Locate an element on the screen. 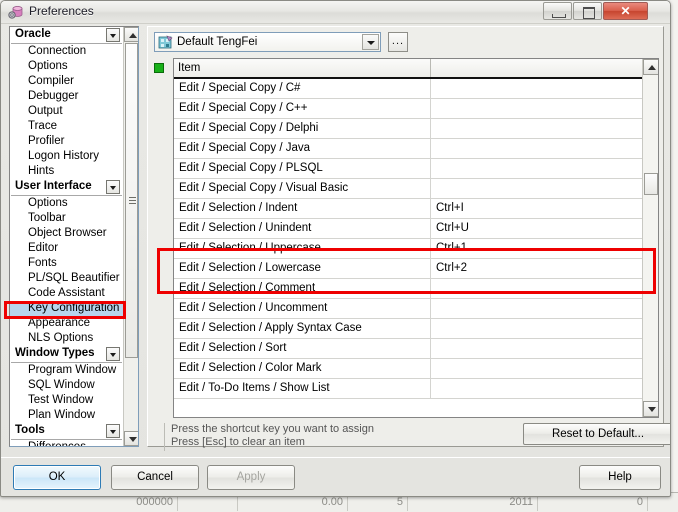  tree-item-program-window: Program Window is located at coordinates (66, 370).